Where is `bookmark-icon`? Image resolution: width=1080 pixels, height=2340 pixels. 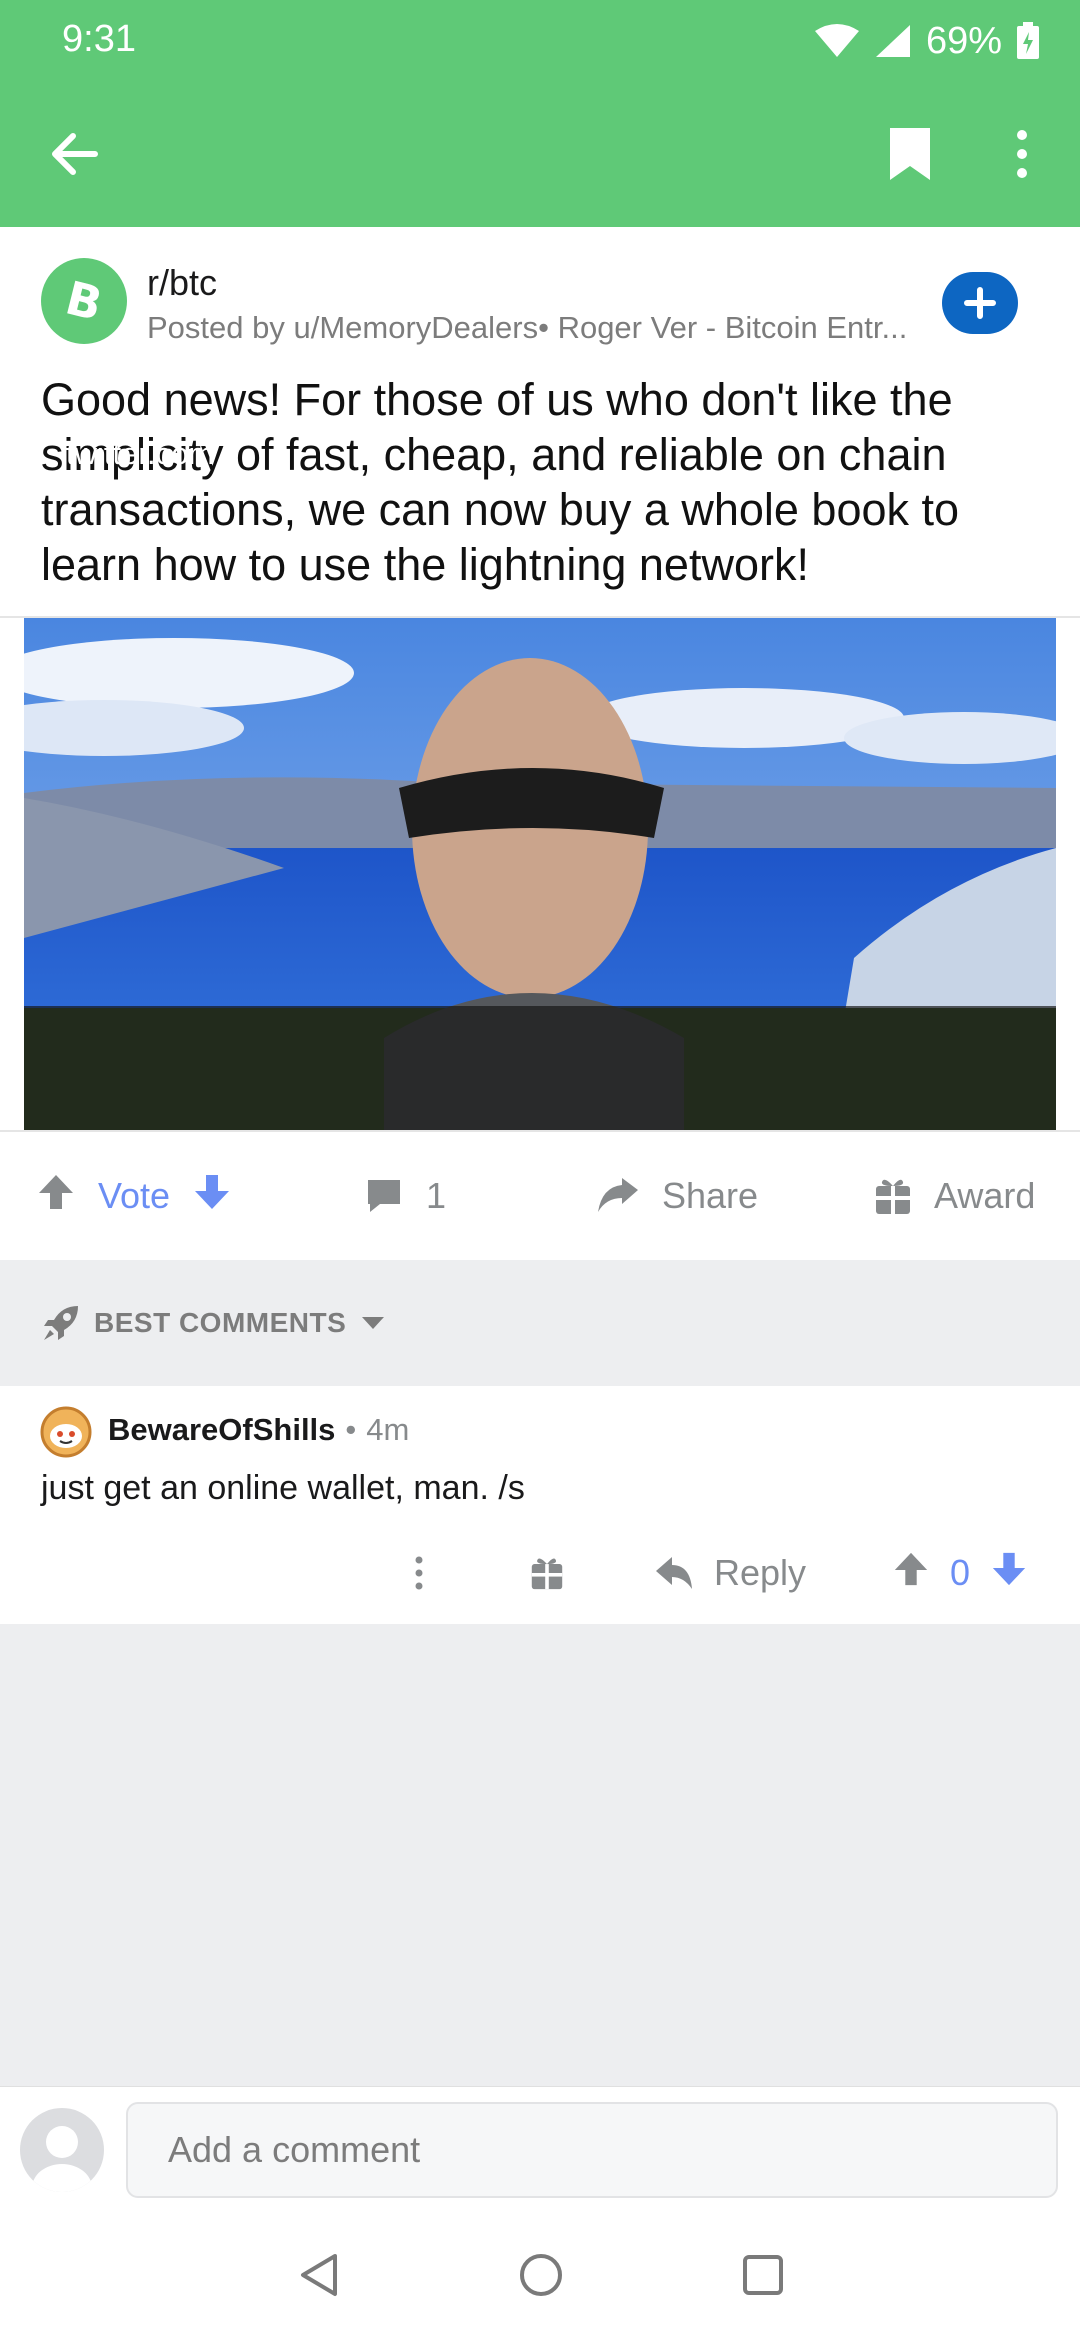
bookmark-icon is located at coordinates (910, 154).